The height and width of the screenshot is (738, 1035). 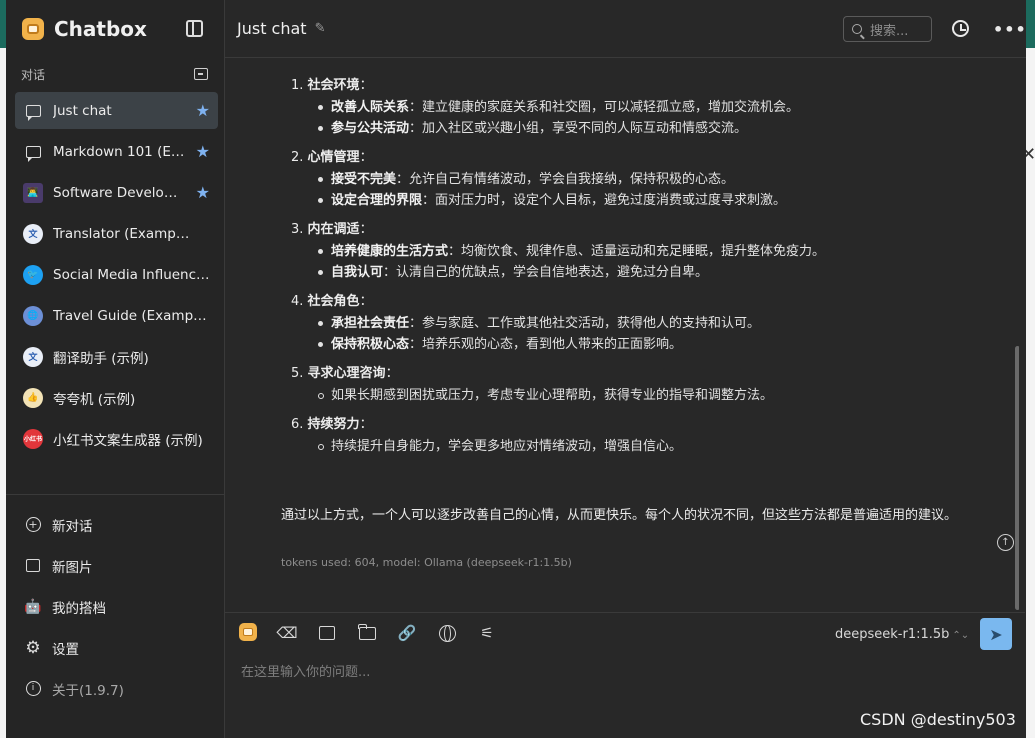 I want to click on sidebar-bottom-menu: + 新对话 新图片 🤖 我的搭档 ⚙ 设置 i 关于(1.9.7), so click(x=115, y=606).